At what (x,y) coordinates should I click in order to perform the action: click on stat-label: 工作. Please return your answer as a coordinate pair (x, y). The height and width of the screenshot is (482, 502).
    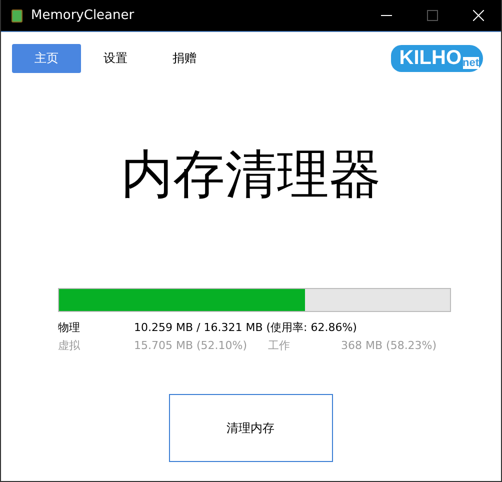
    Looking at the image, I should click on (279, 345).